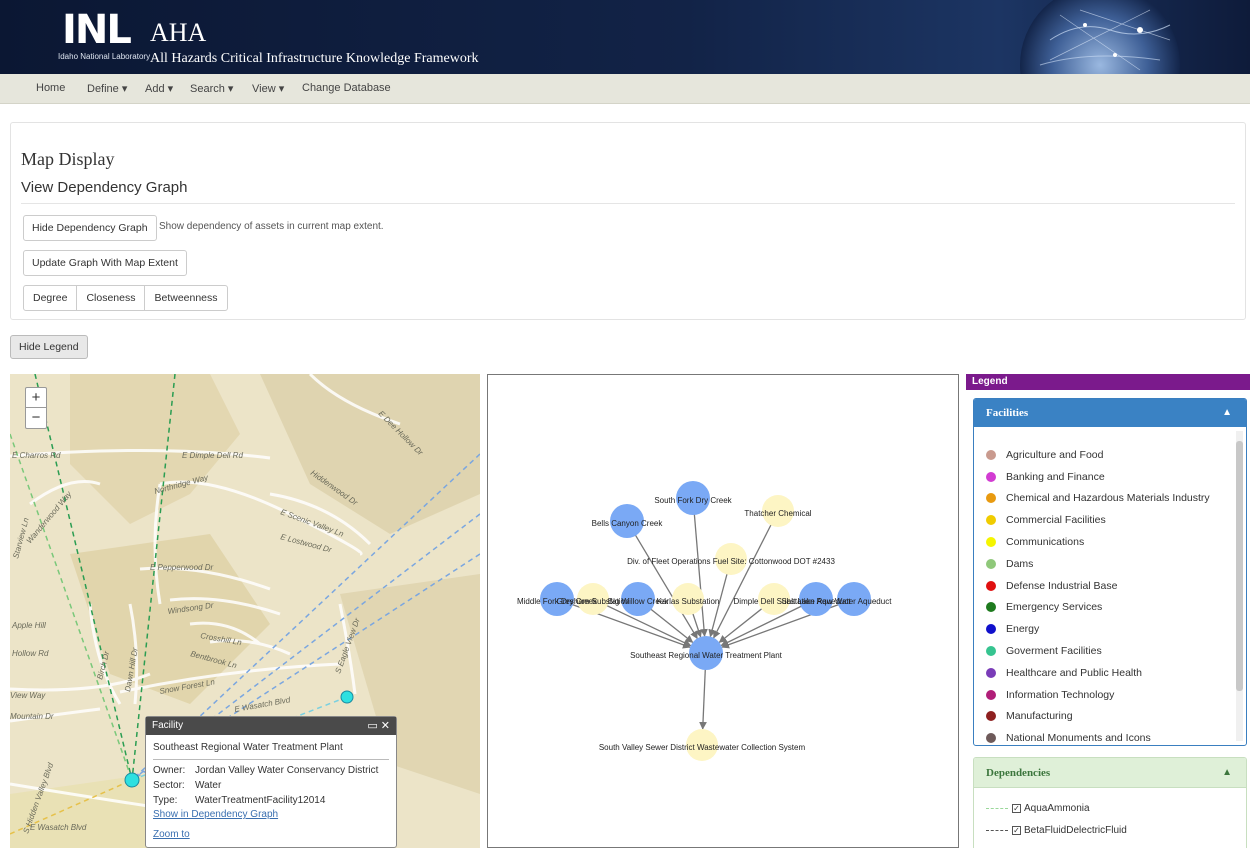 This screenshot has height=848, width=1250. What do you see at coordinates (212, 455) in the screenshot?
I see `street-label: E Dimple Dell Rd` at bounding box center [212, 455].